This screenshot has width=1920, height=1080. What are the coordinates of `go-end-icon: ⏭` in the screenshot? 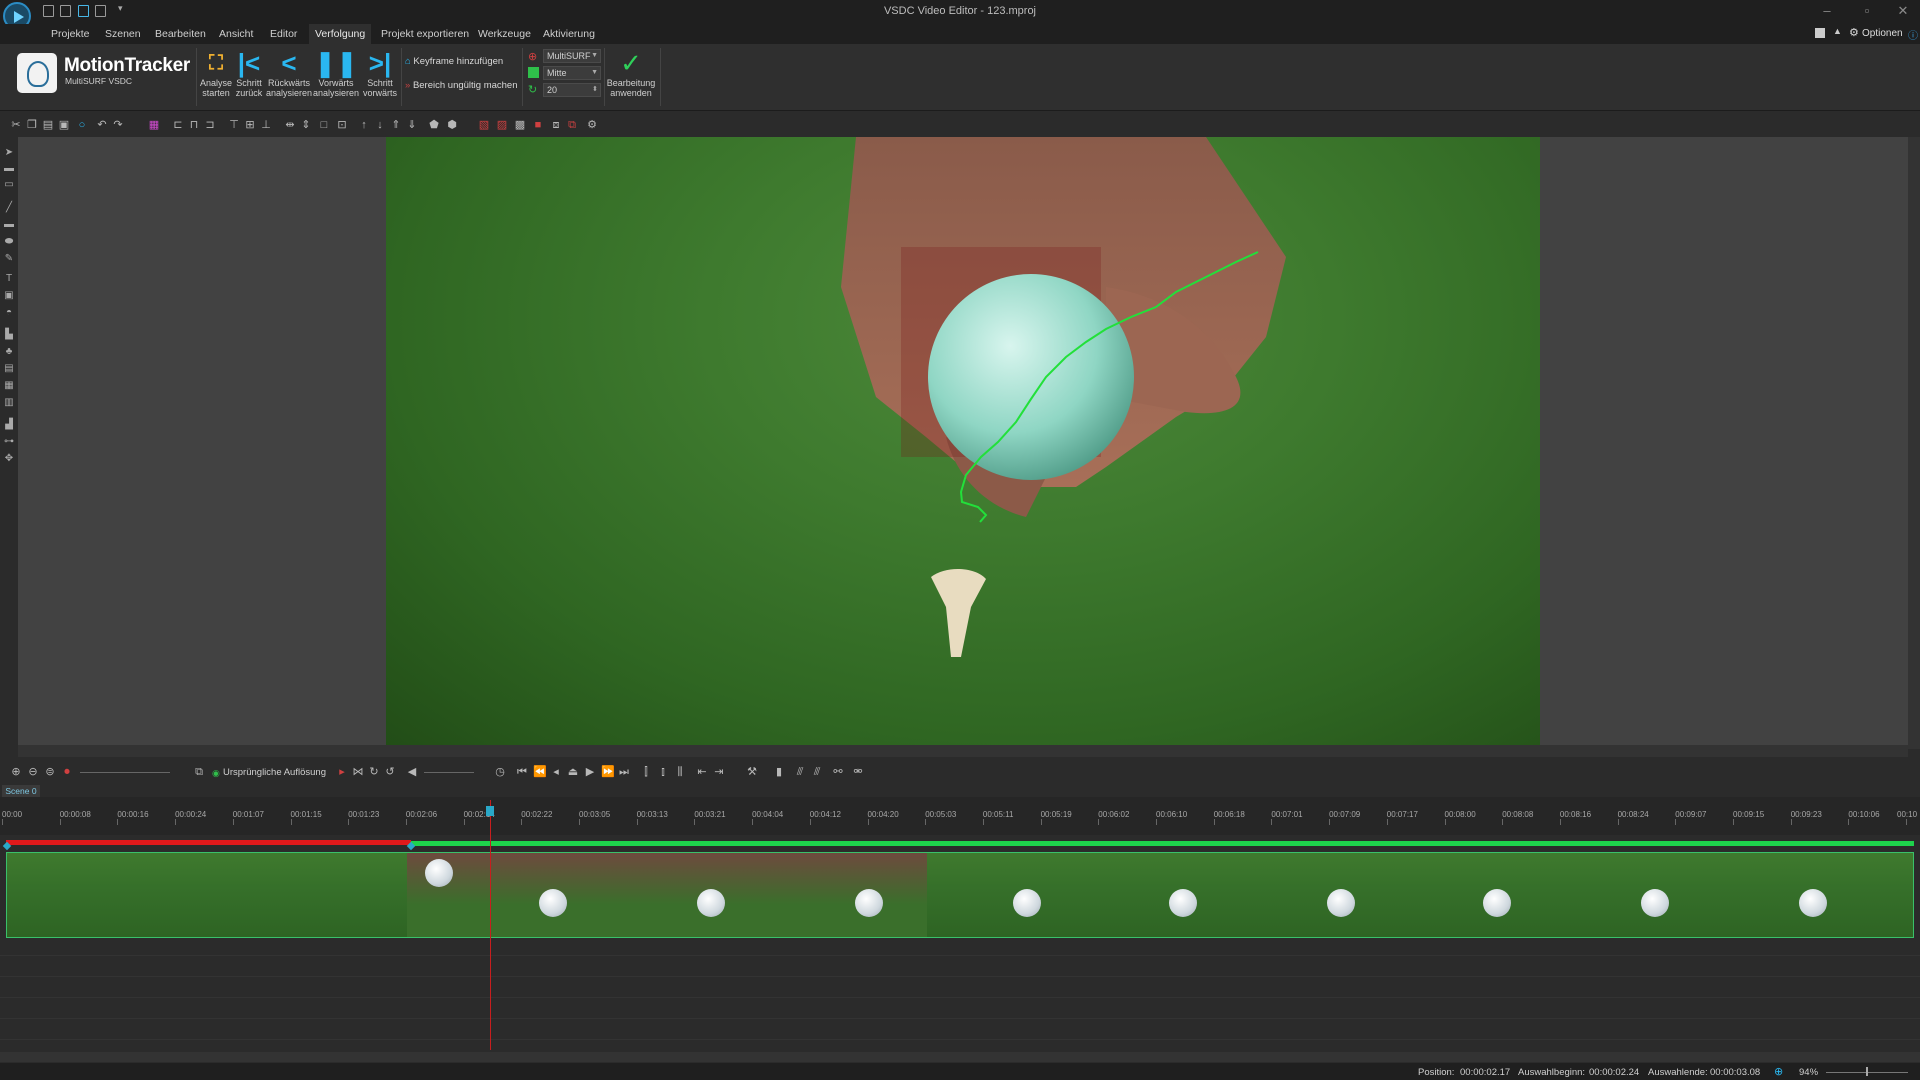 It's located at (624, 772).